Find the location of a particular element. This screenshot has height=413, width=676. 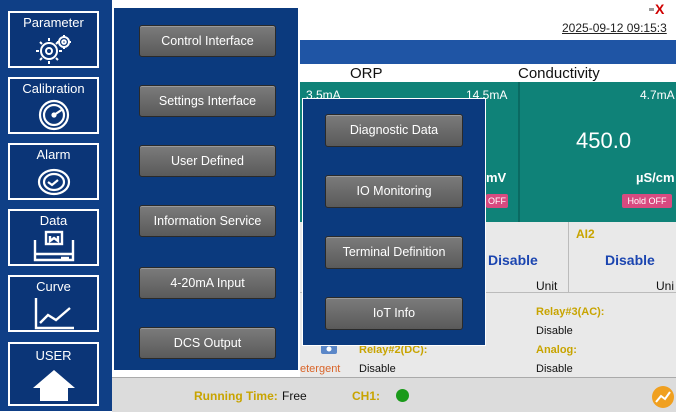

analog-label: Analog: is located at coordinates (556, 350).